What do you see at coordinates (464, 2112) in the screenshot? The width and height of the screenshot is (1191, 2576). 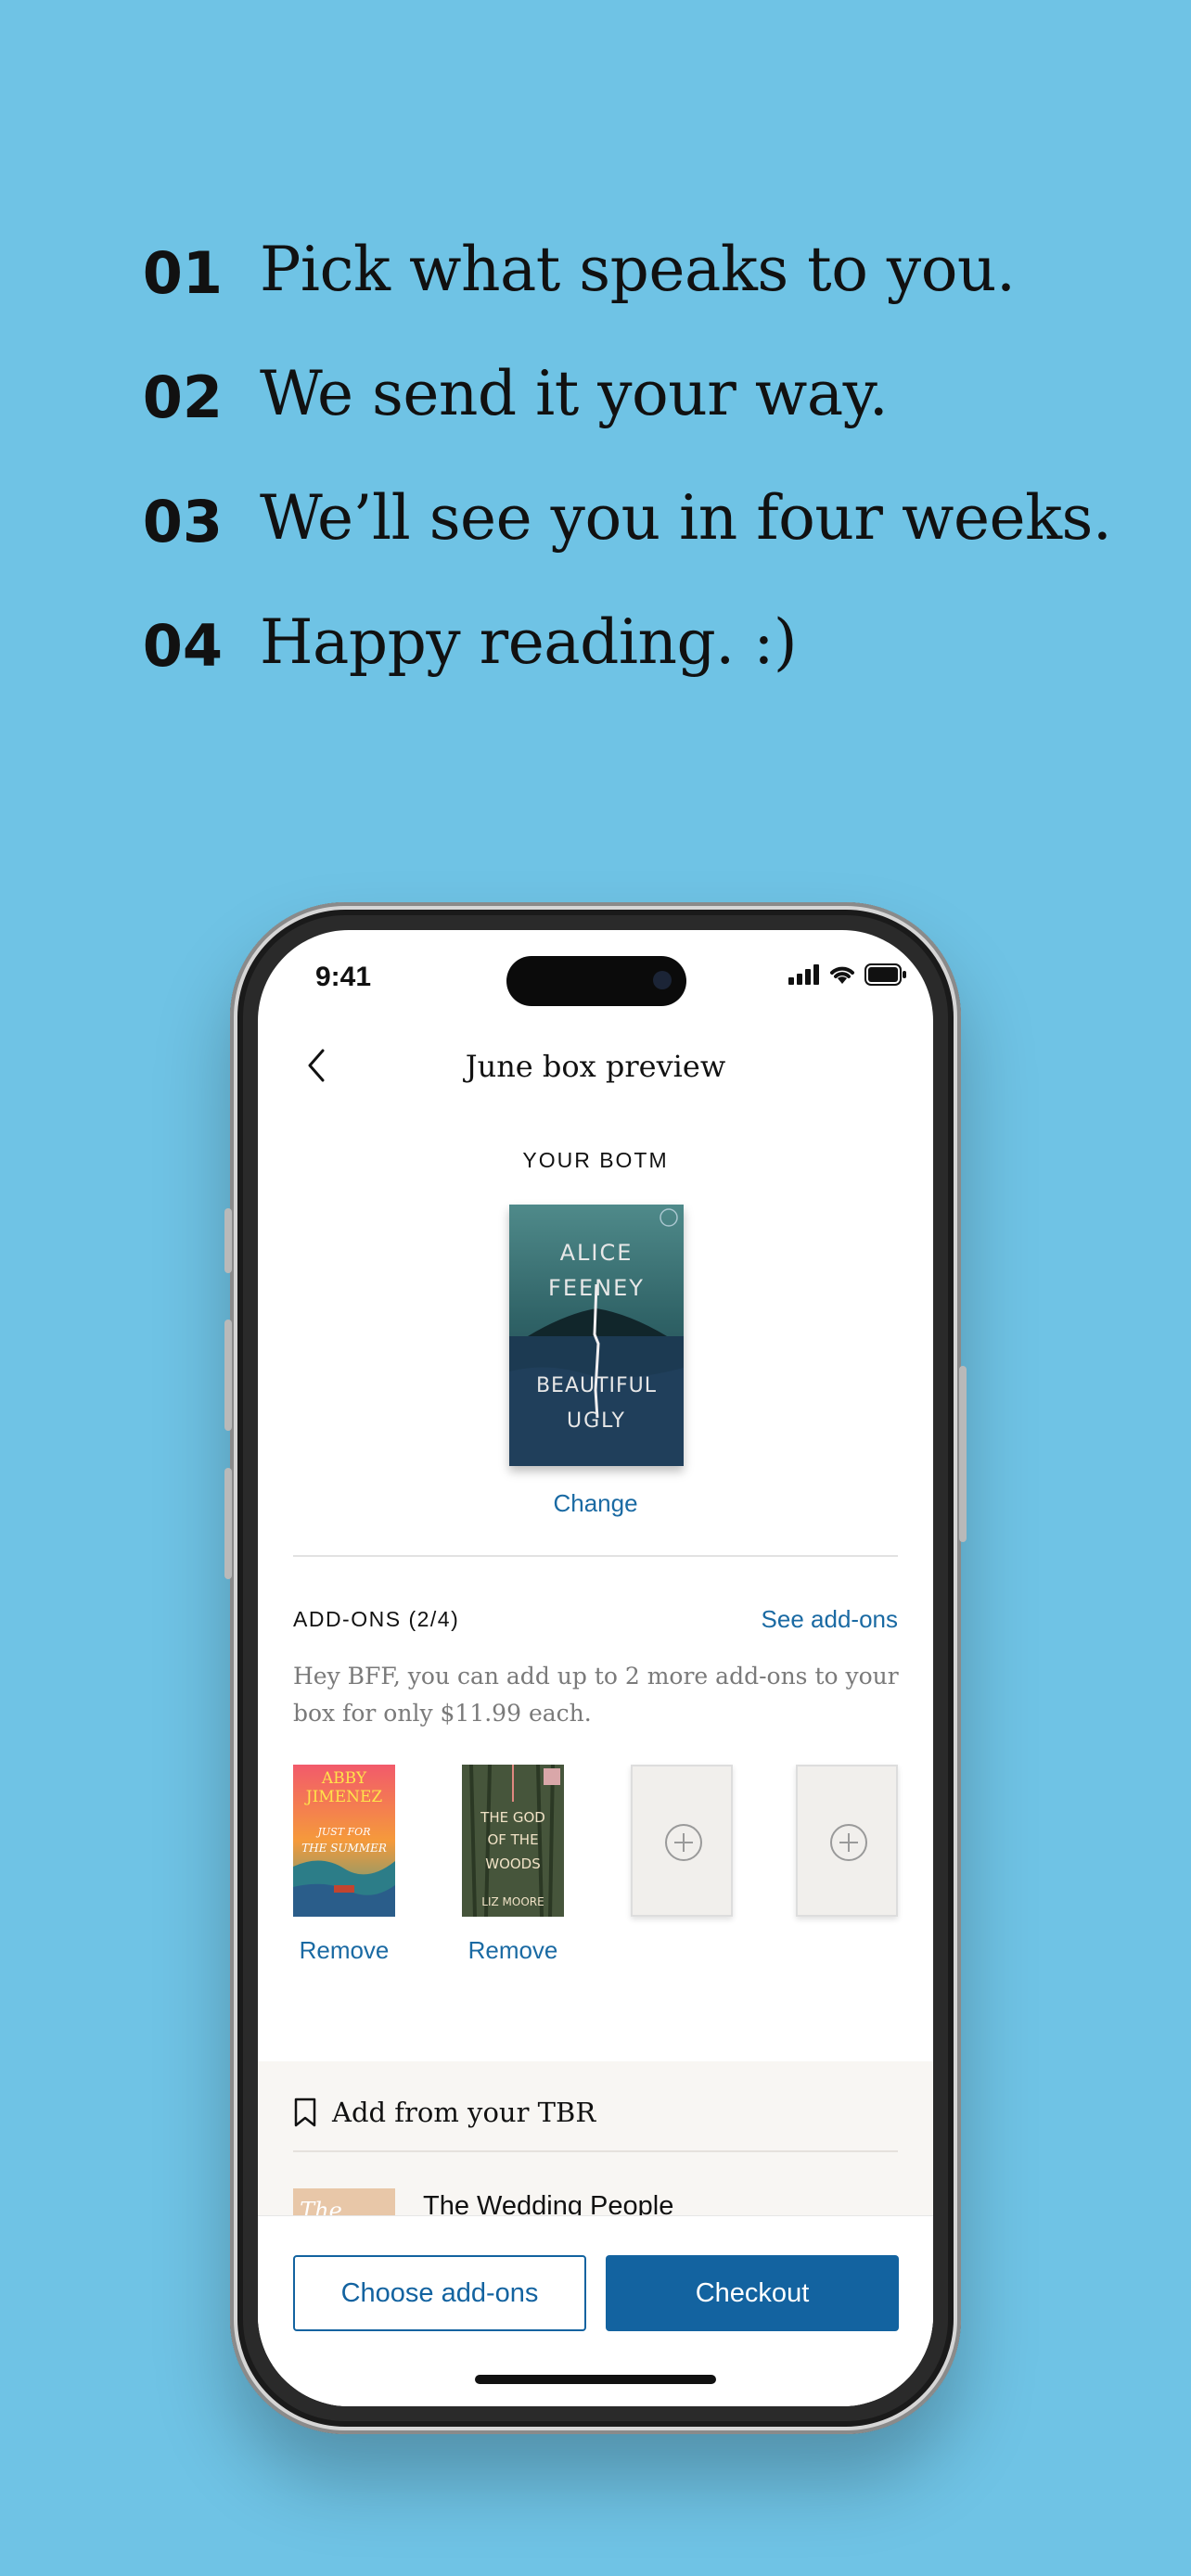 I see `tbr-heading: Add from your TBR` at bounding box center [464, 2112].